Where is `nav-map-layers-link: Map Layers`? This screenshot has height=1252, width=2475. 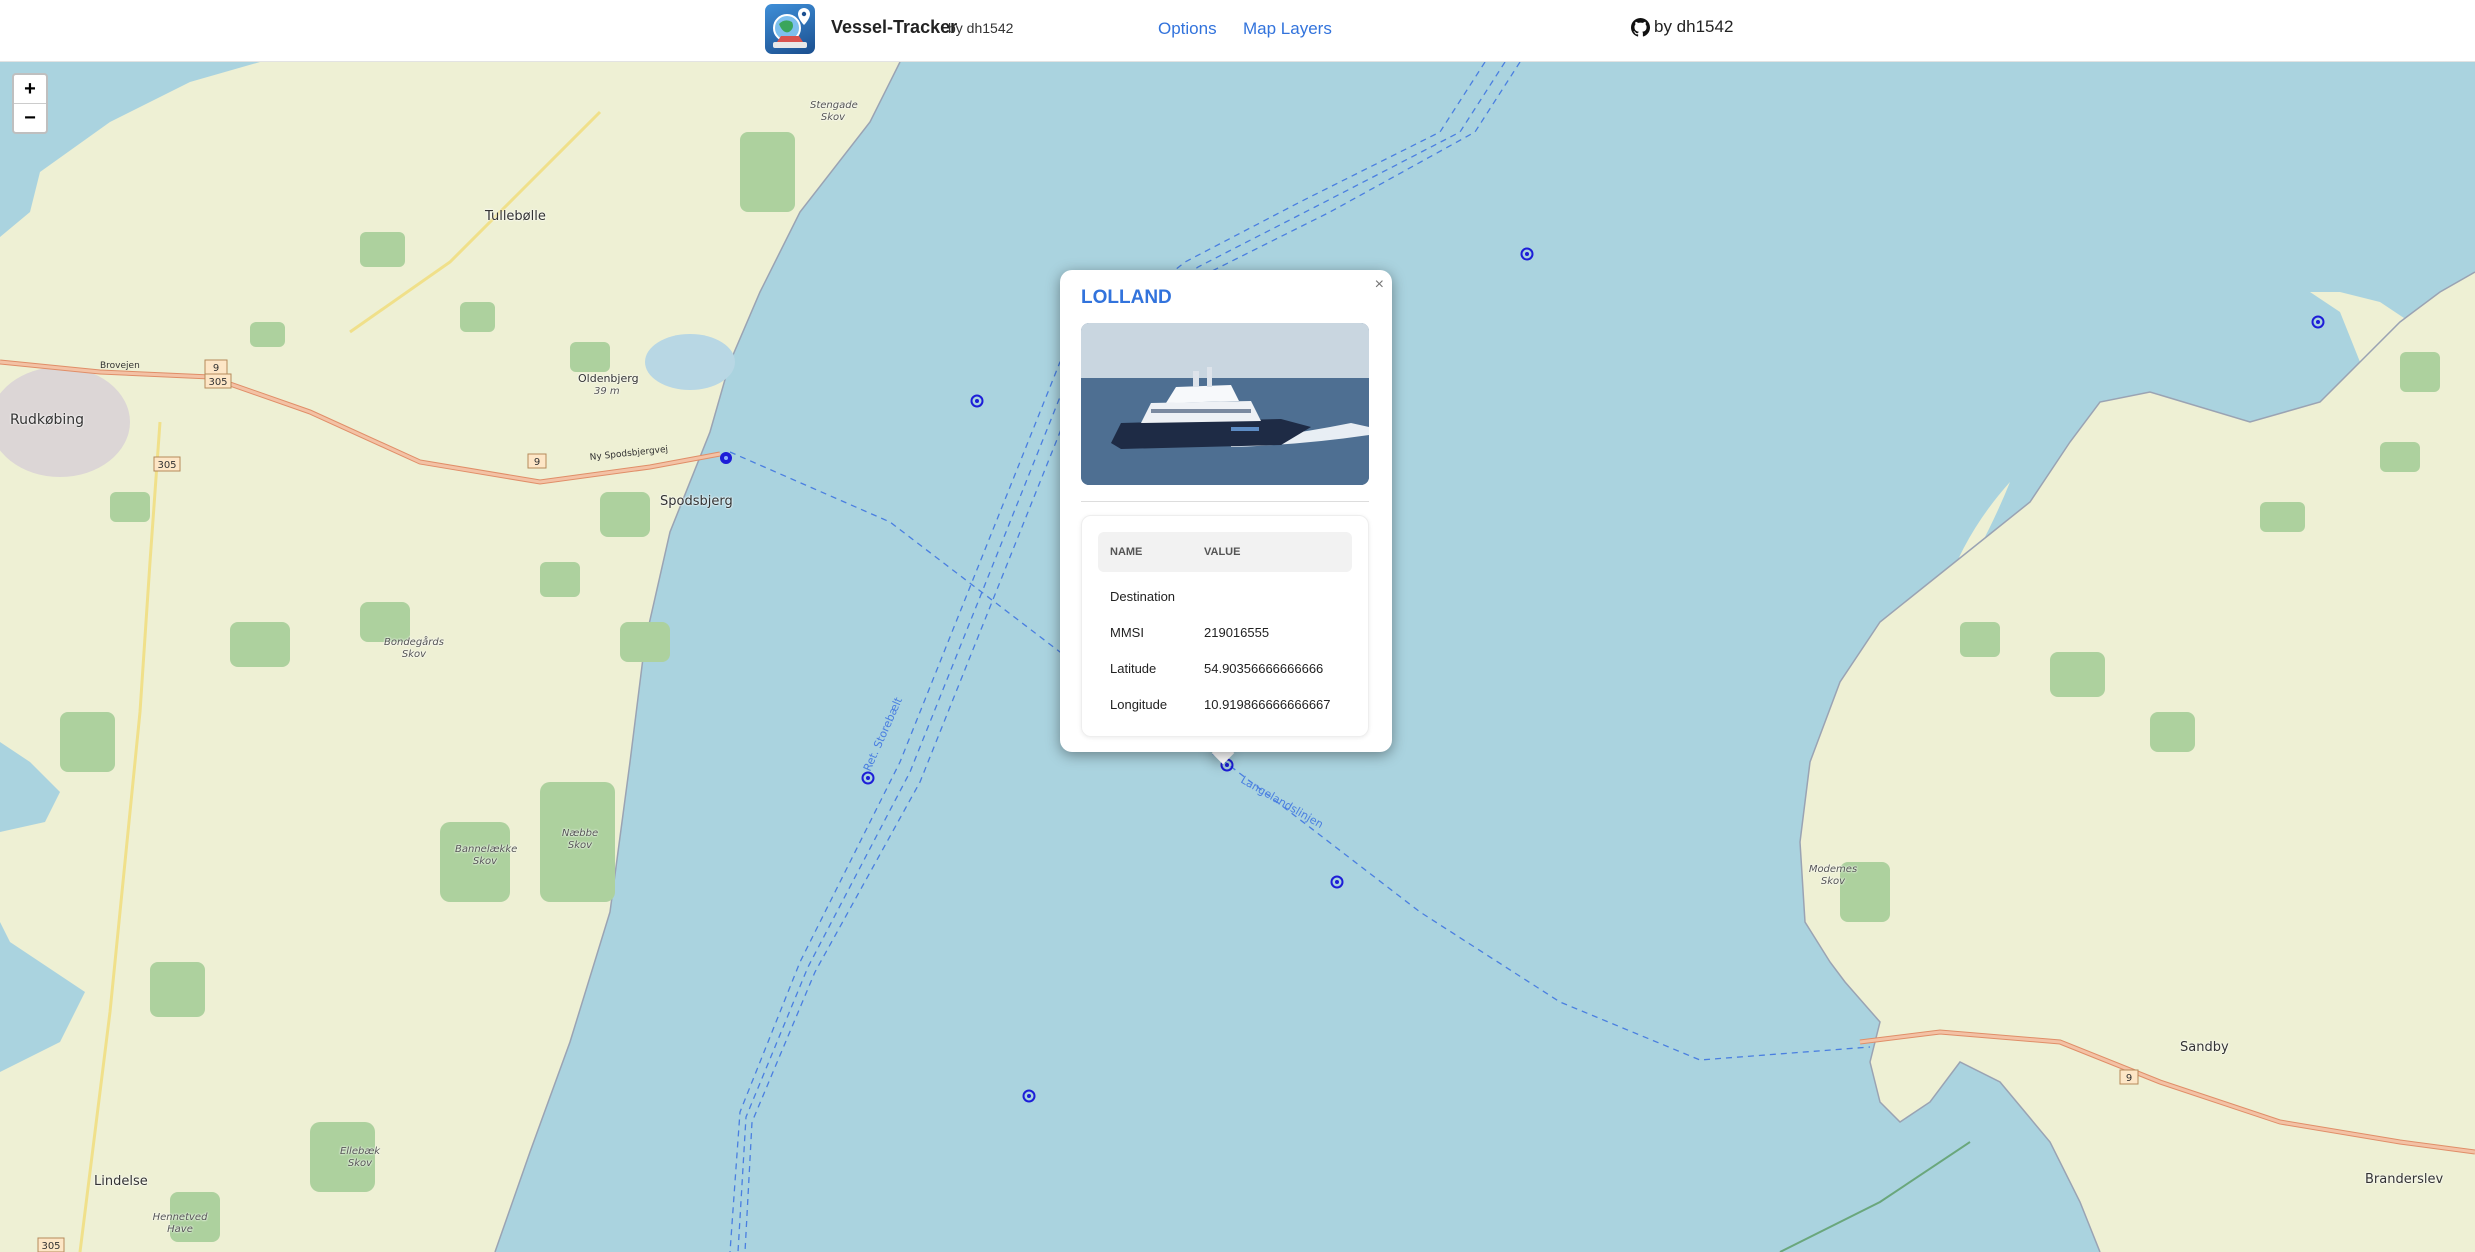
nav-map-layers-link: Map Layers is located at coordinates (1287, 29).